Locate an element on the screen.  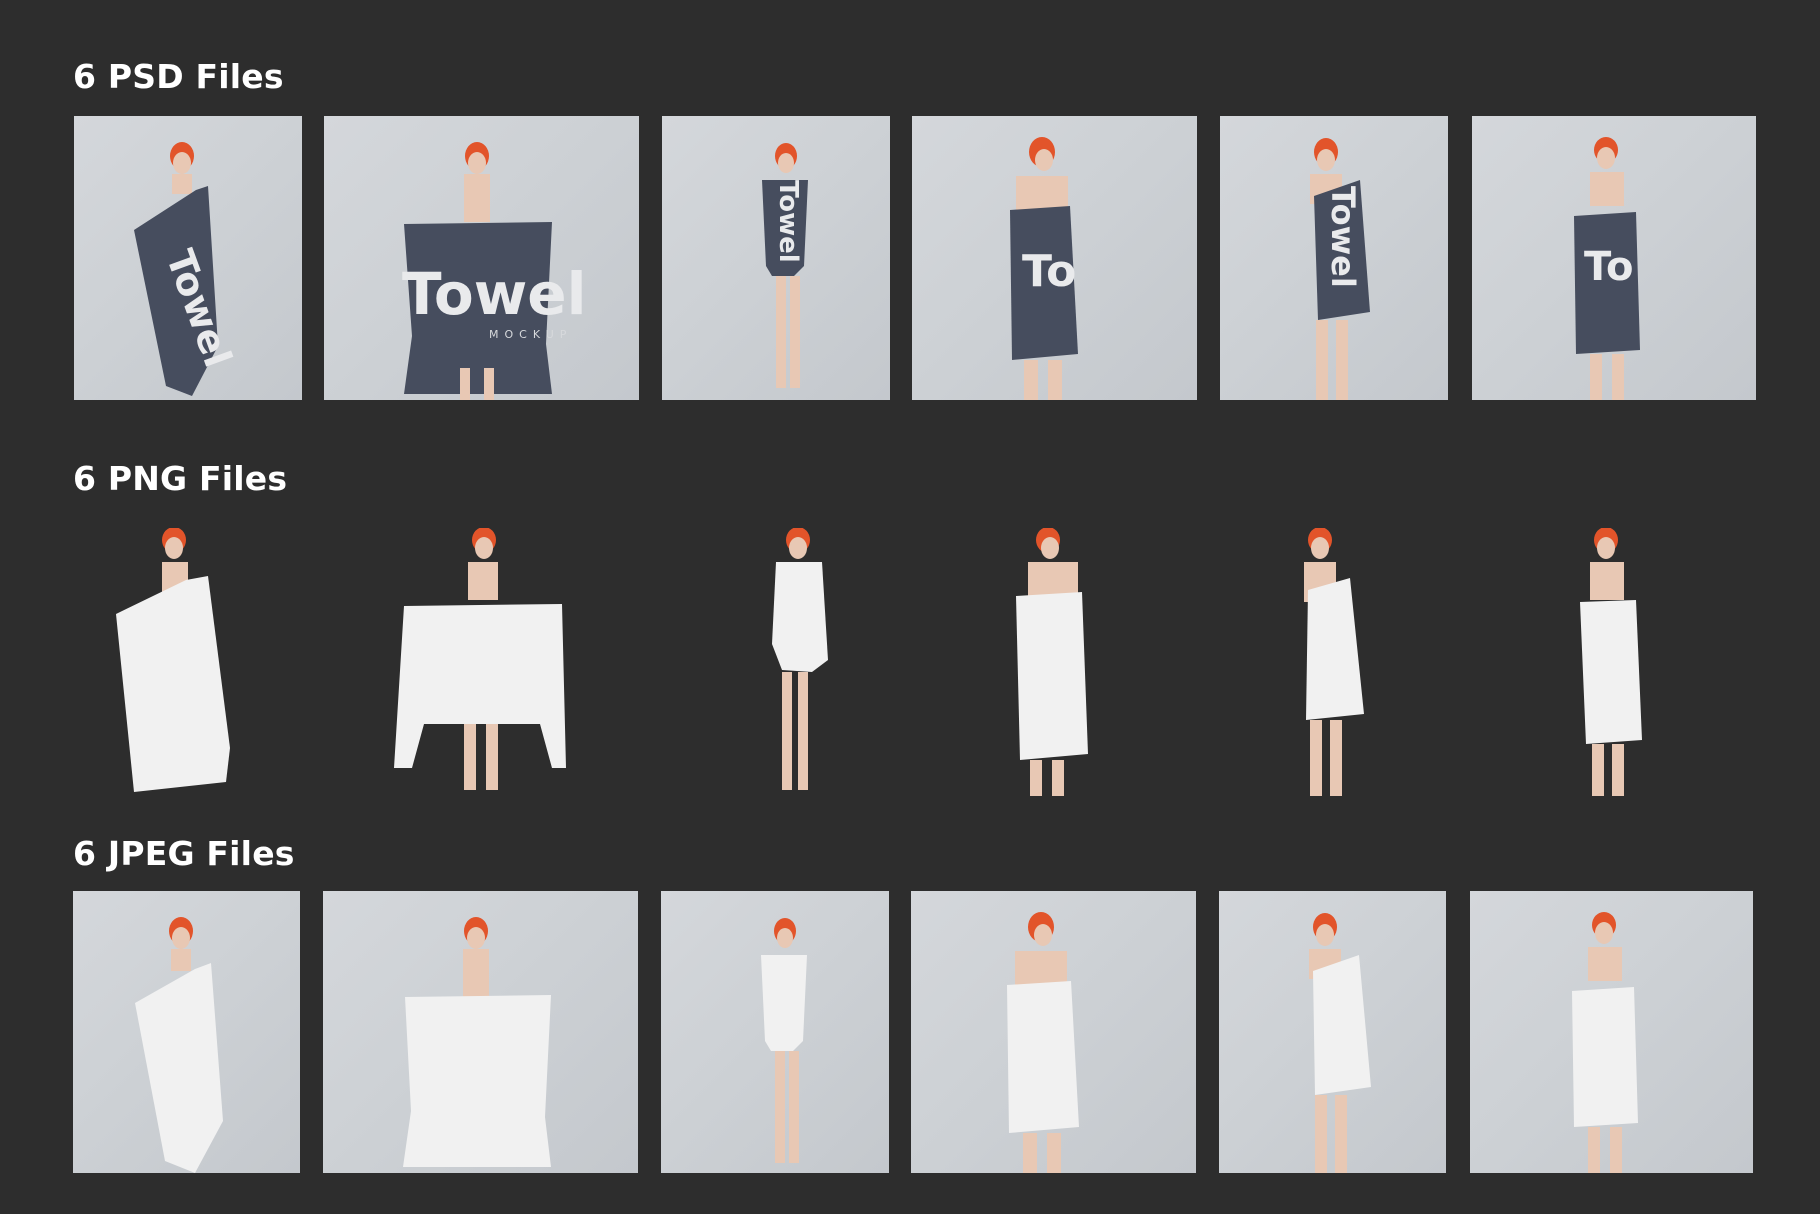
psd-preview-2: Towel MOCKUP is located at coordinates (481, 258).